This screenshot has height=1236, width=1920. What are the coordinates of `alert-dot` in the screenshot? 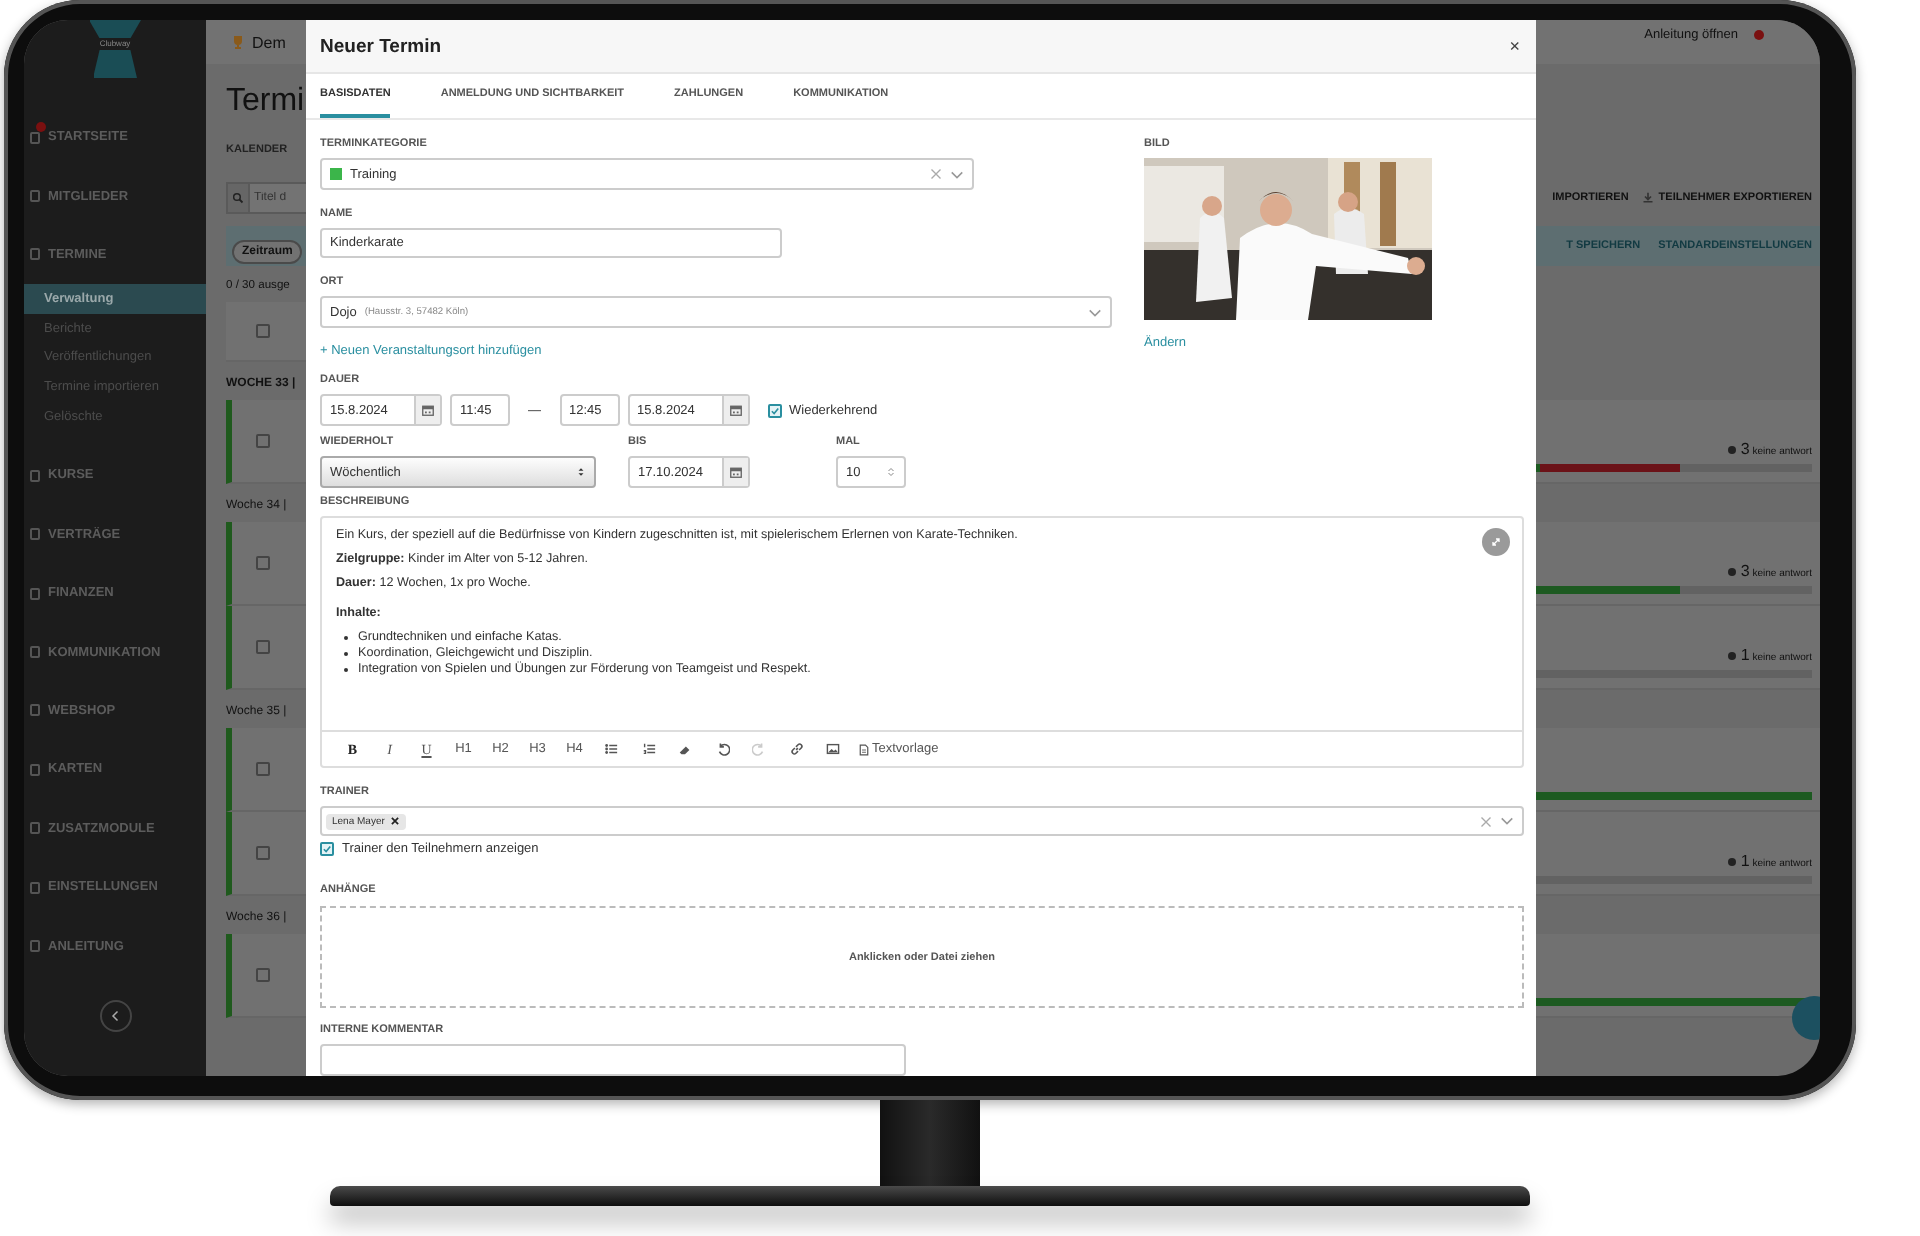 It's located at (41, 127).